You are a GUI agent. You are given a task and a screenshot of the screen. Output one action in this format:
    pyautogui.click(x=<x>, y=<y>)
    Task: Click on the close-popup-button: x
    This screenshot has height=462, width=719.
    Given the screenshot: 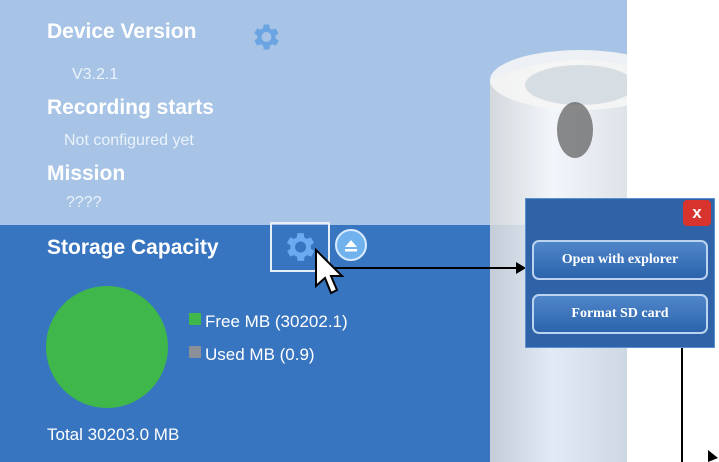 What is the action you would take?
    pyautogui.click(x=697, y=213)
    